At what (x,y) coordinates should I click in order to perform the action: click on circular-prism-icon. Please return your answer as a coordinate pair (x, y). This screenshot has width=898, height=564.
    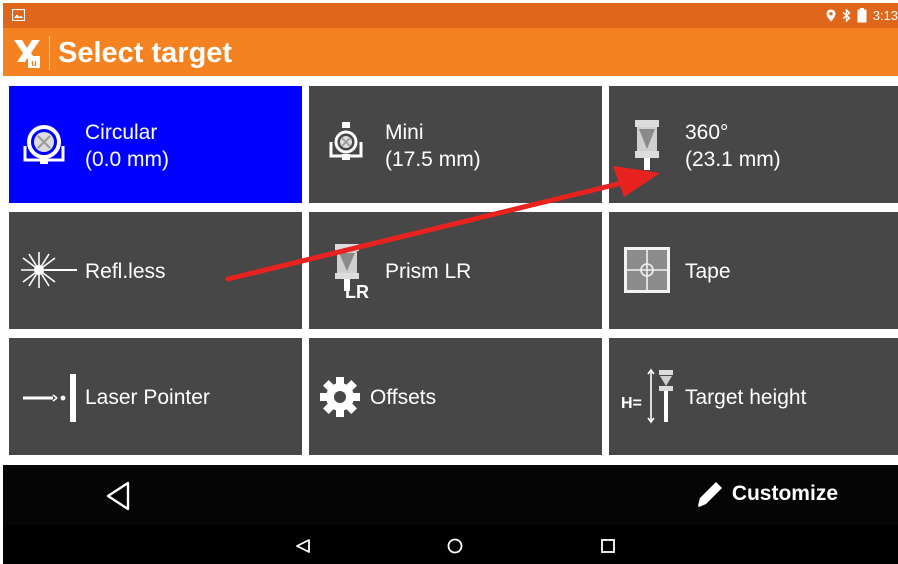
    Looking at the image, I should click on (44, 144).